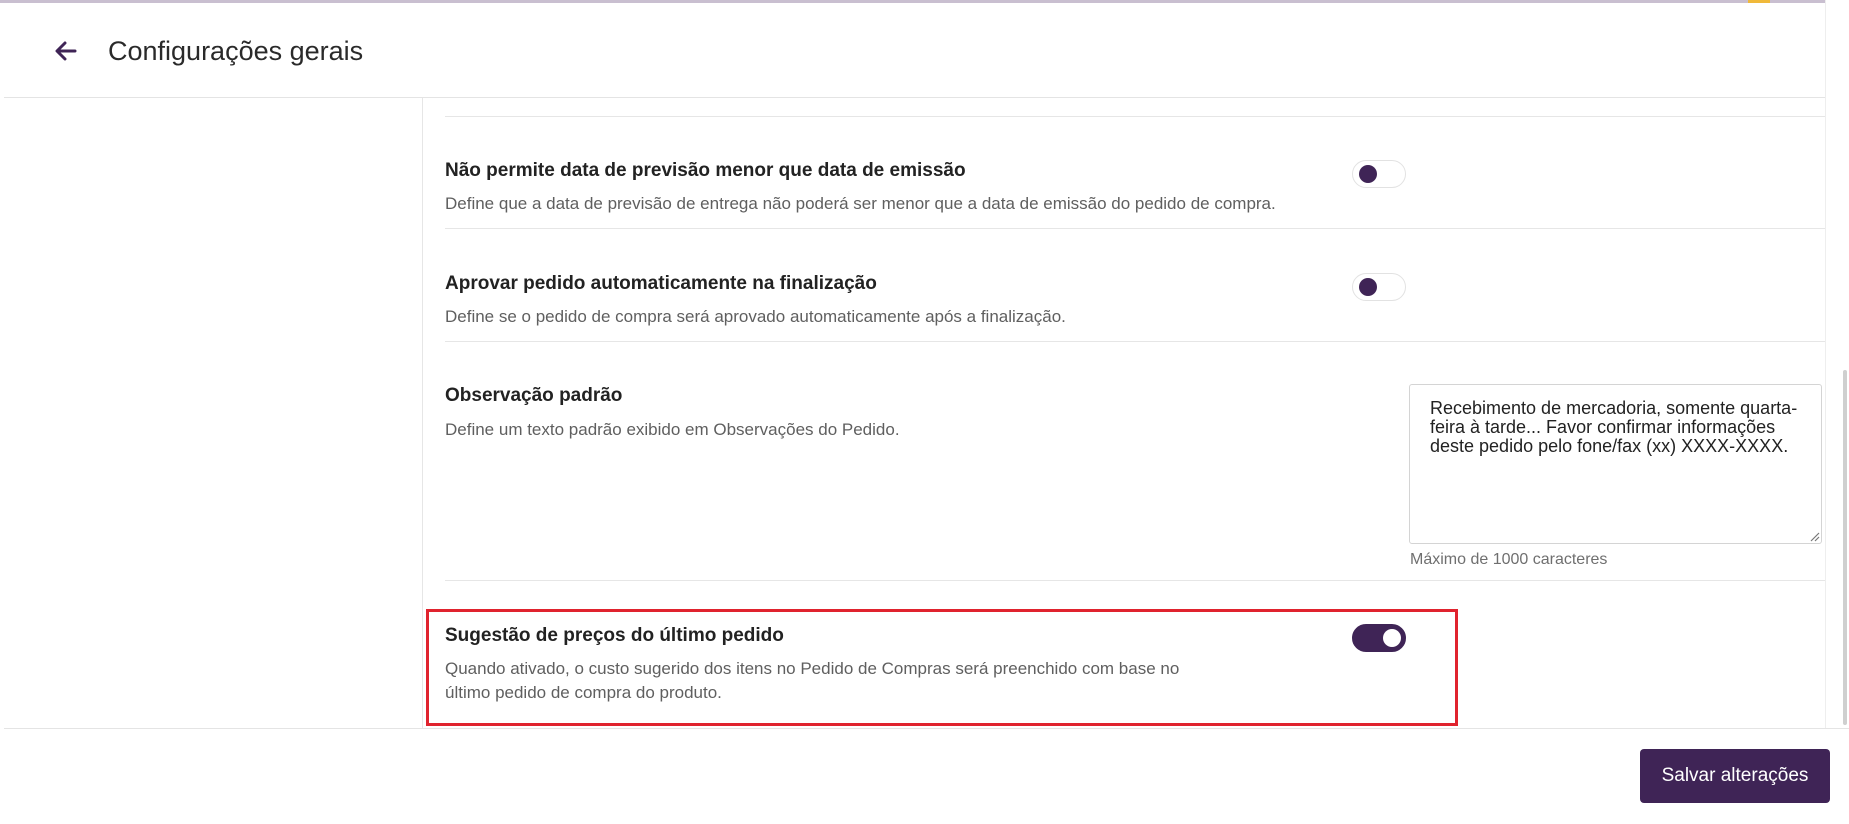  What do you see at coordinates (1615, 464) in the screenshot?
I see `default-note-textarea` at bounding box center [1615, 464].